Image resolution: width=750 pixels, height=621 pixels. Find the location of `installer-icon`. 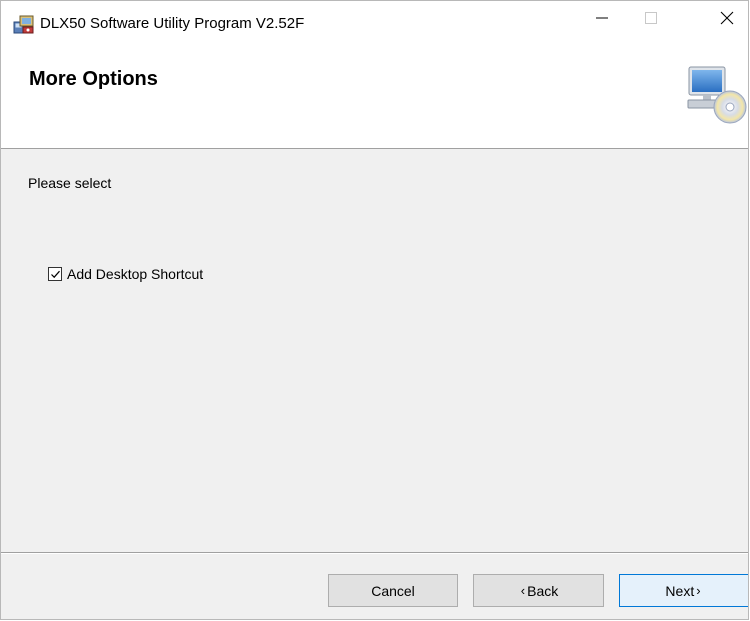

installer-icon is located at coordinates (24, 24).